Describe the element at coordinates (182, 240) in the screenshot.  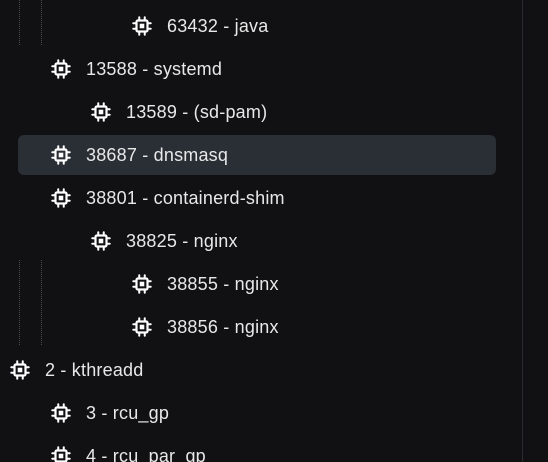
I see `tree-item-label: 38825 - nginx` at that location.